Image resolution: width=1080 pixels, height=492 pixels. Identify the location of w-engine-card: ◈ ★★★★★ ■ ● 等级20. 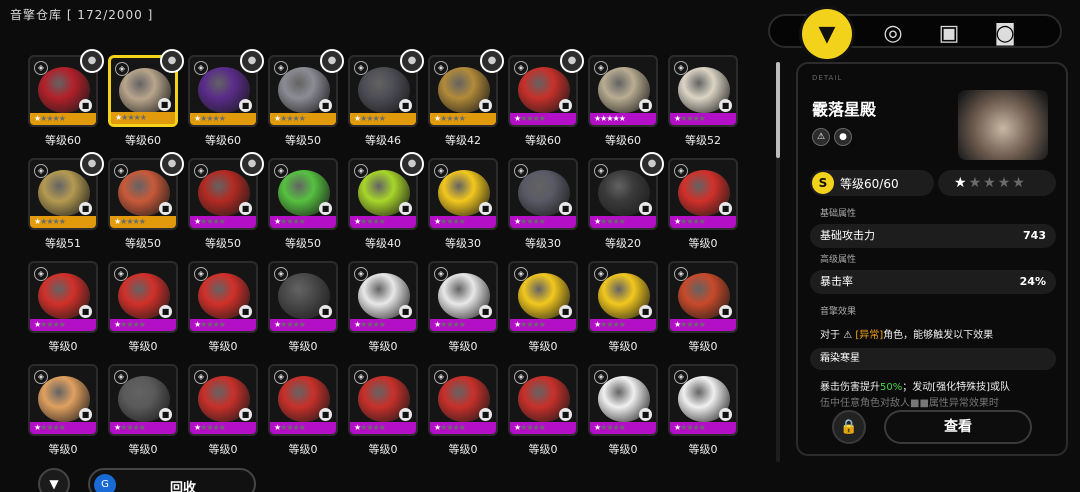
(626, 201).